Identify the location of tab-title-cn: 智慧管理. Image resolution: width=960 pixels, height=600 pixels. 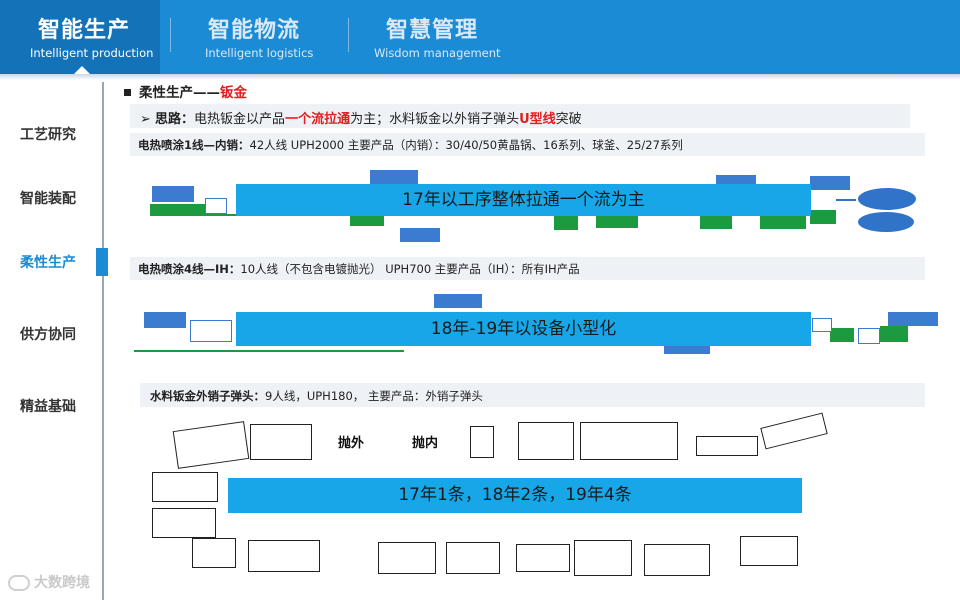
(432, 30).